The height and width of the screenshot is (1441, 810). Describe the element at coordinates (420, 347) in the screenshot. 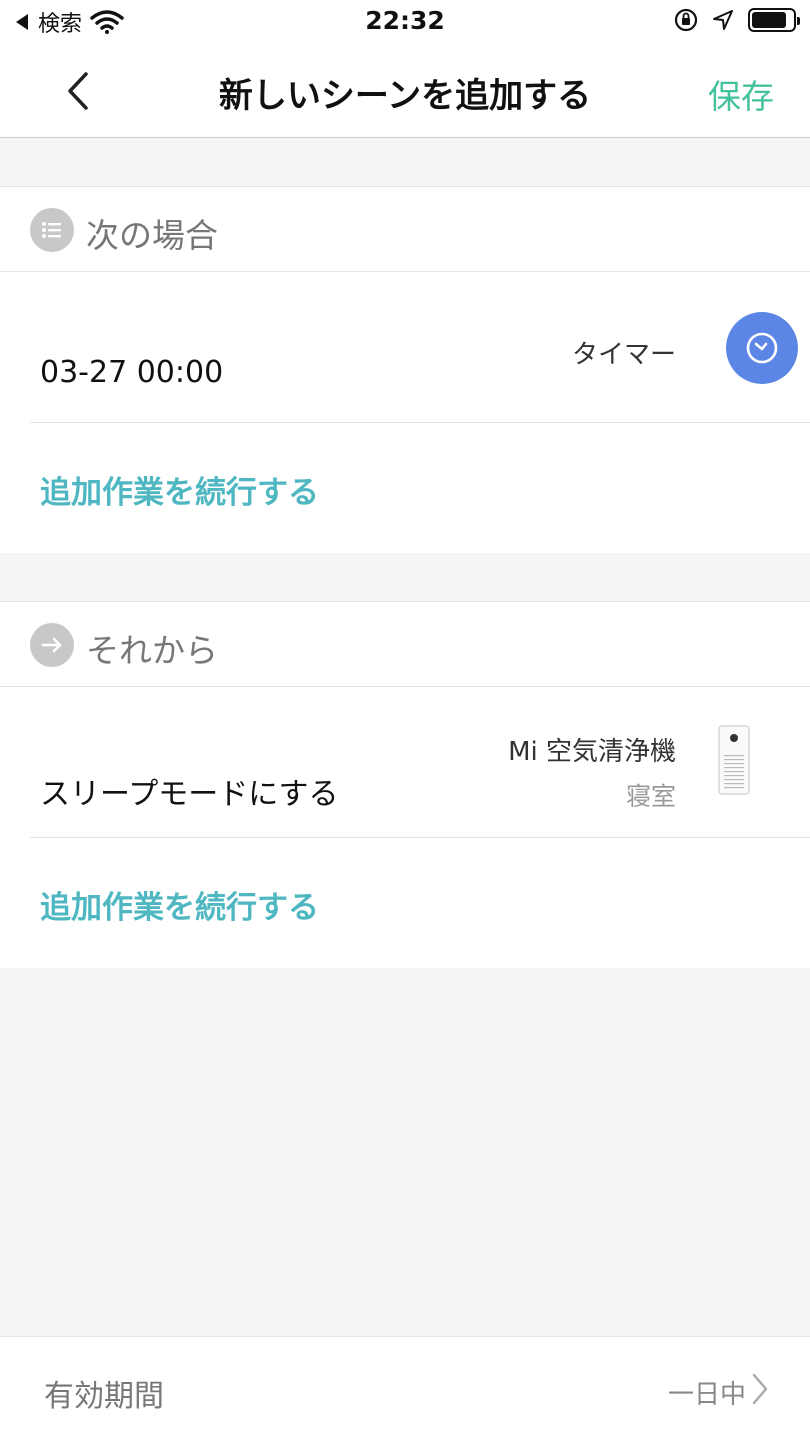

I see `condition-item-timer: 03-27 00:00 タイマー` at that location.